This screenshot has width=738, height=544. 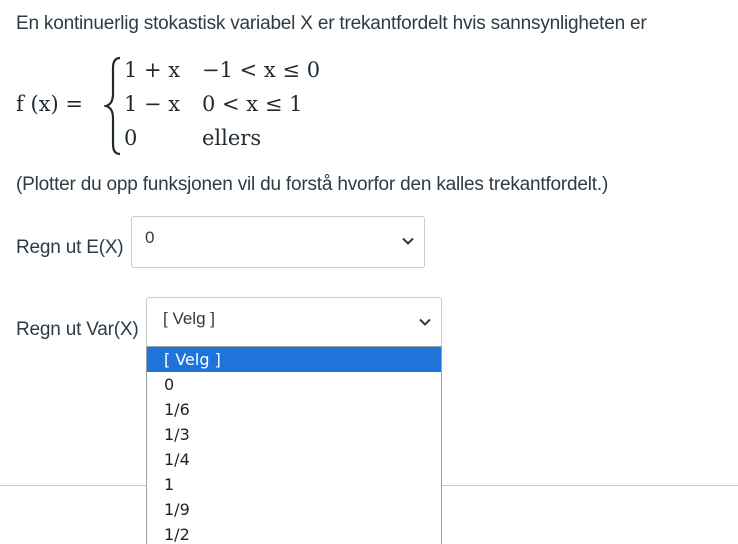 What do you see at coordinates (150, 237) in the screenshot?
I see `expectation-select-value: 0` at bounding box center [150, 237].